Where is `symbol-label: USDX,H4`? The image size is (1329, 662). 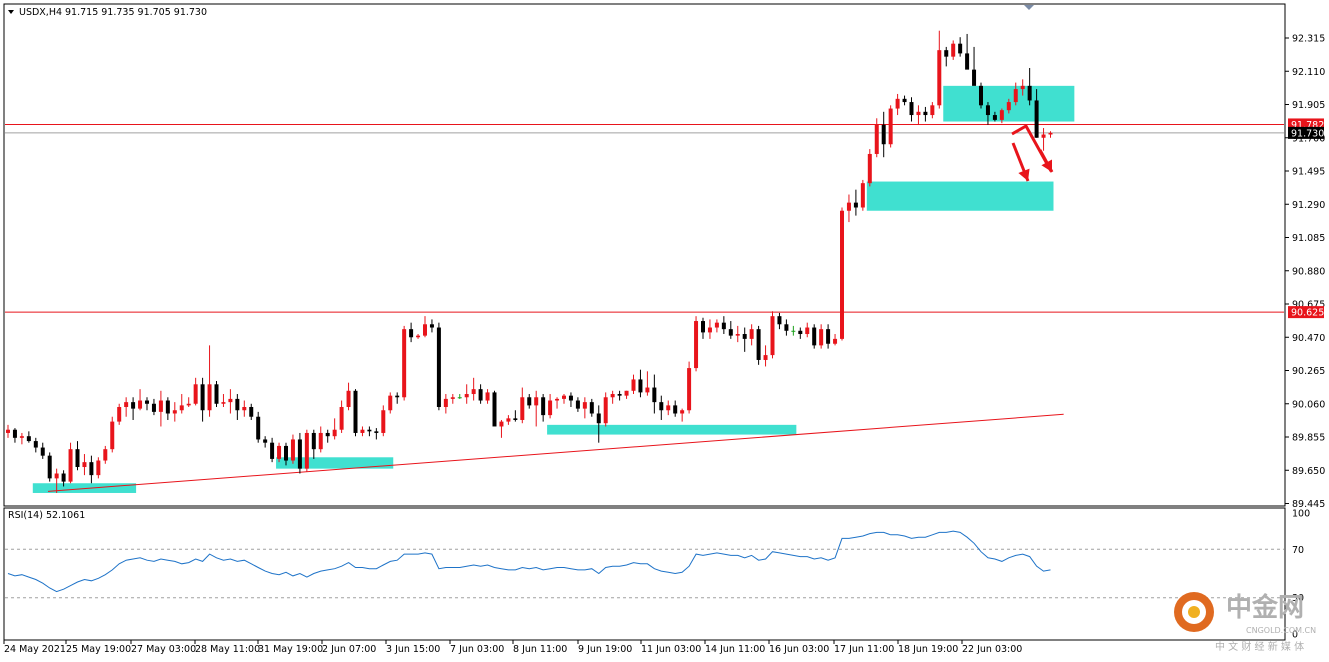
symbol-label: USDX,H4 is located at coordinates (40, 12).